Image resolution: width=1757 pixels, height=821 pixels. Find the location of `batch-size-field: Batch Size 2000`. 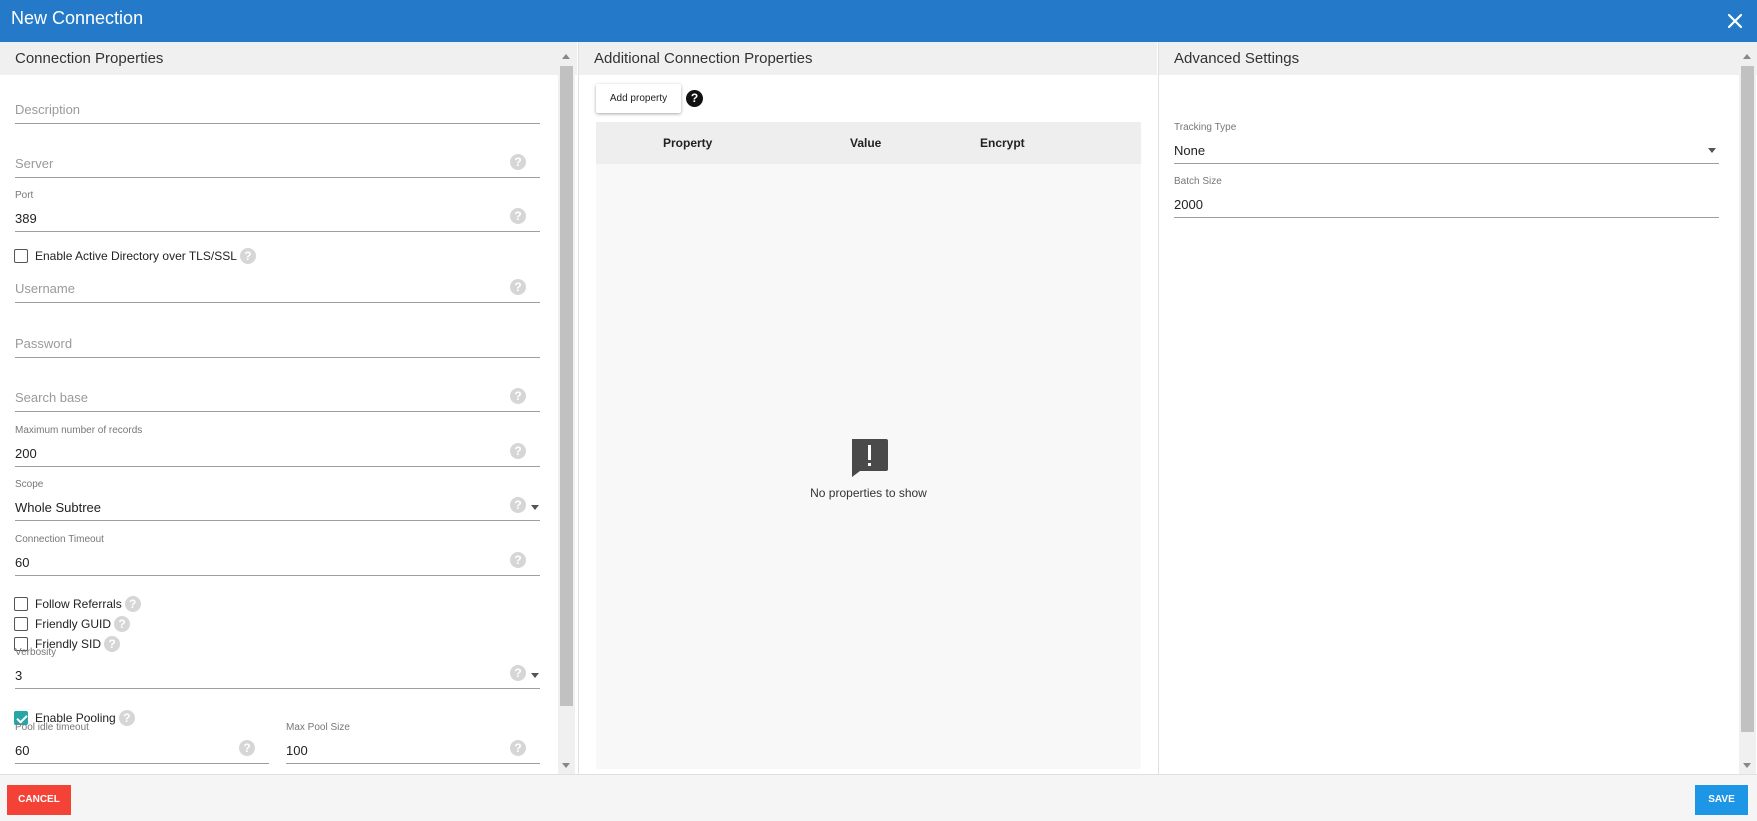

batch-size-field: Batch Size 2000 is located at coordinates (1446, 197).